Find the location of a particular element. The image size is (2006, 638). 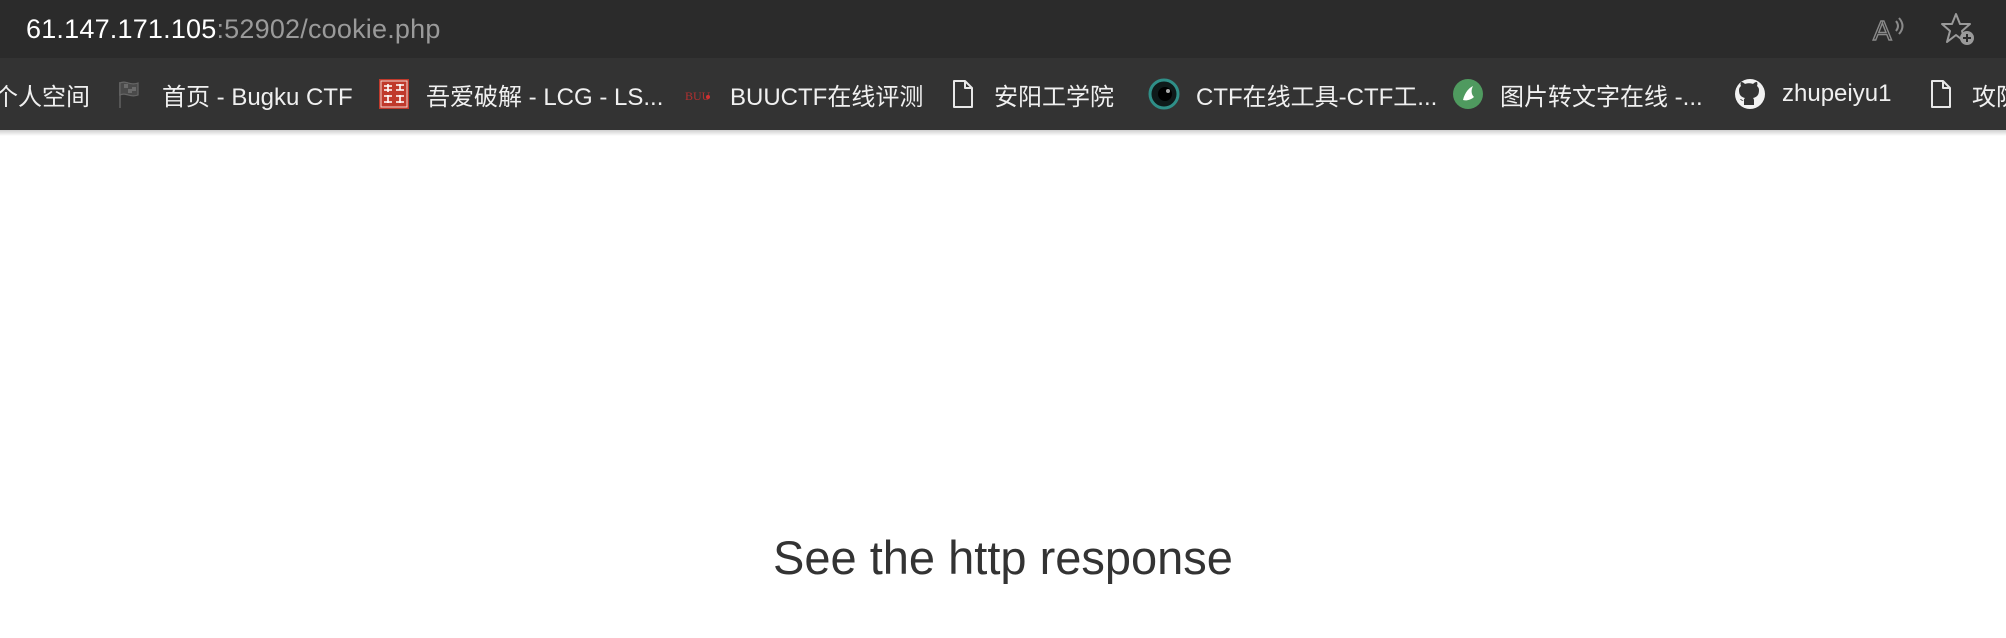

eye-icon is located at coordinates (1164, 94).